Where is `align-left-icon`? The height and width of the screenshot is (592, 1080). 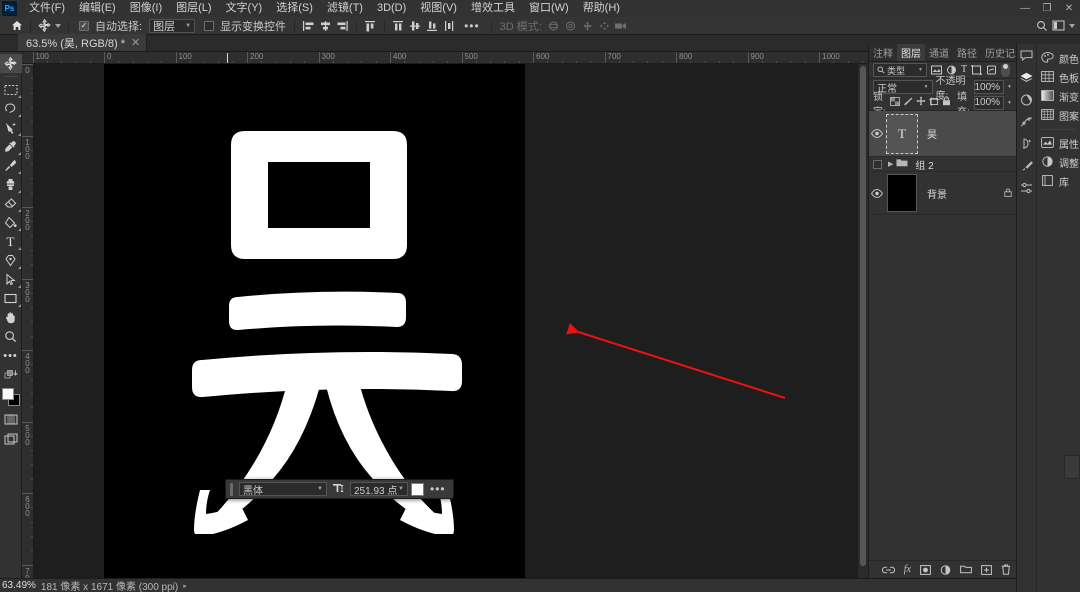
align-left-icon is located at coordinates (308, 26).